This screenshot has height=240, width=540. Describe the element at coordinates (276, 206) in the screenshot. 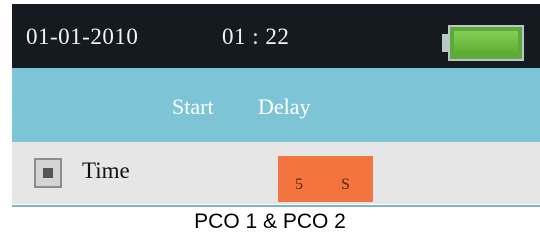

I see `divider` at that location.